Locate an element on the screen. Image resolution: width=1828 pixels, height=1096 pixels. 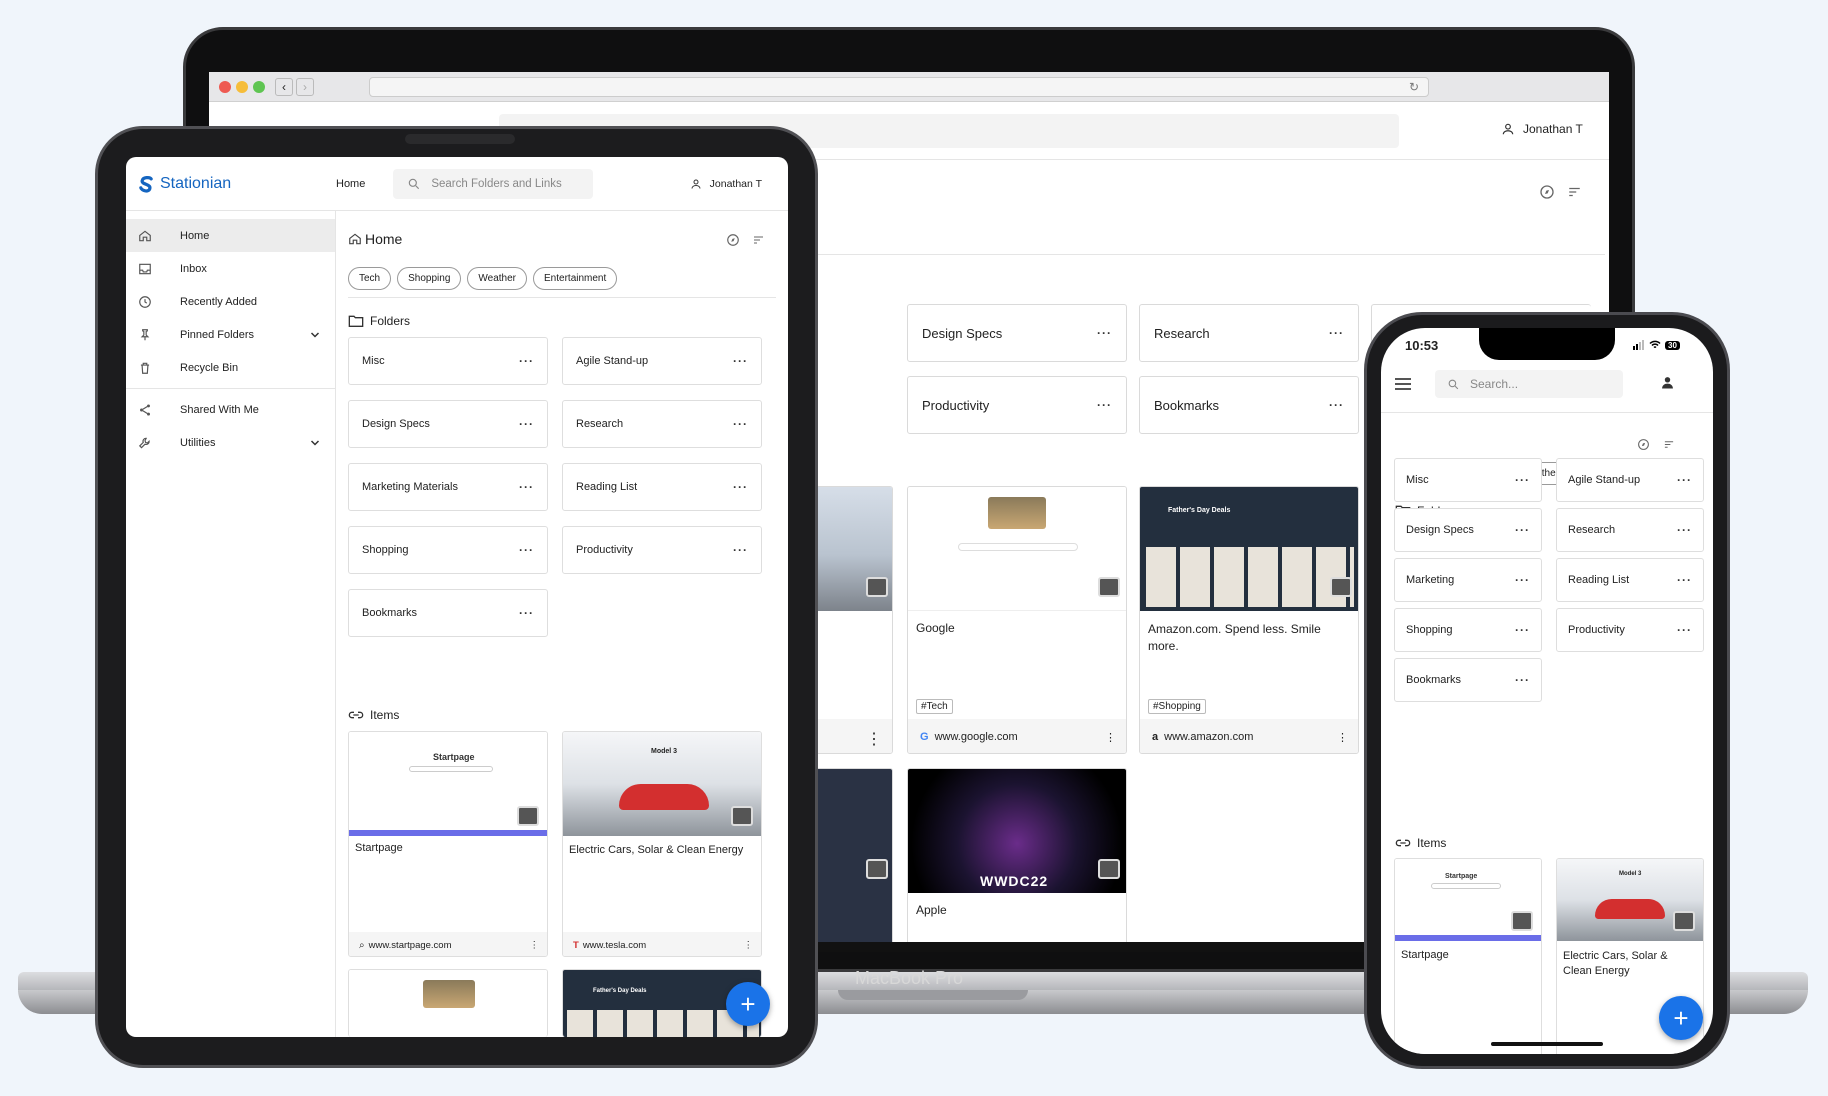
folder-card: Marketing Materials ··· is located at coordinates (448, 487).